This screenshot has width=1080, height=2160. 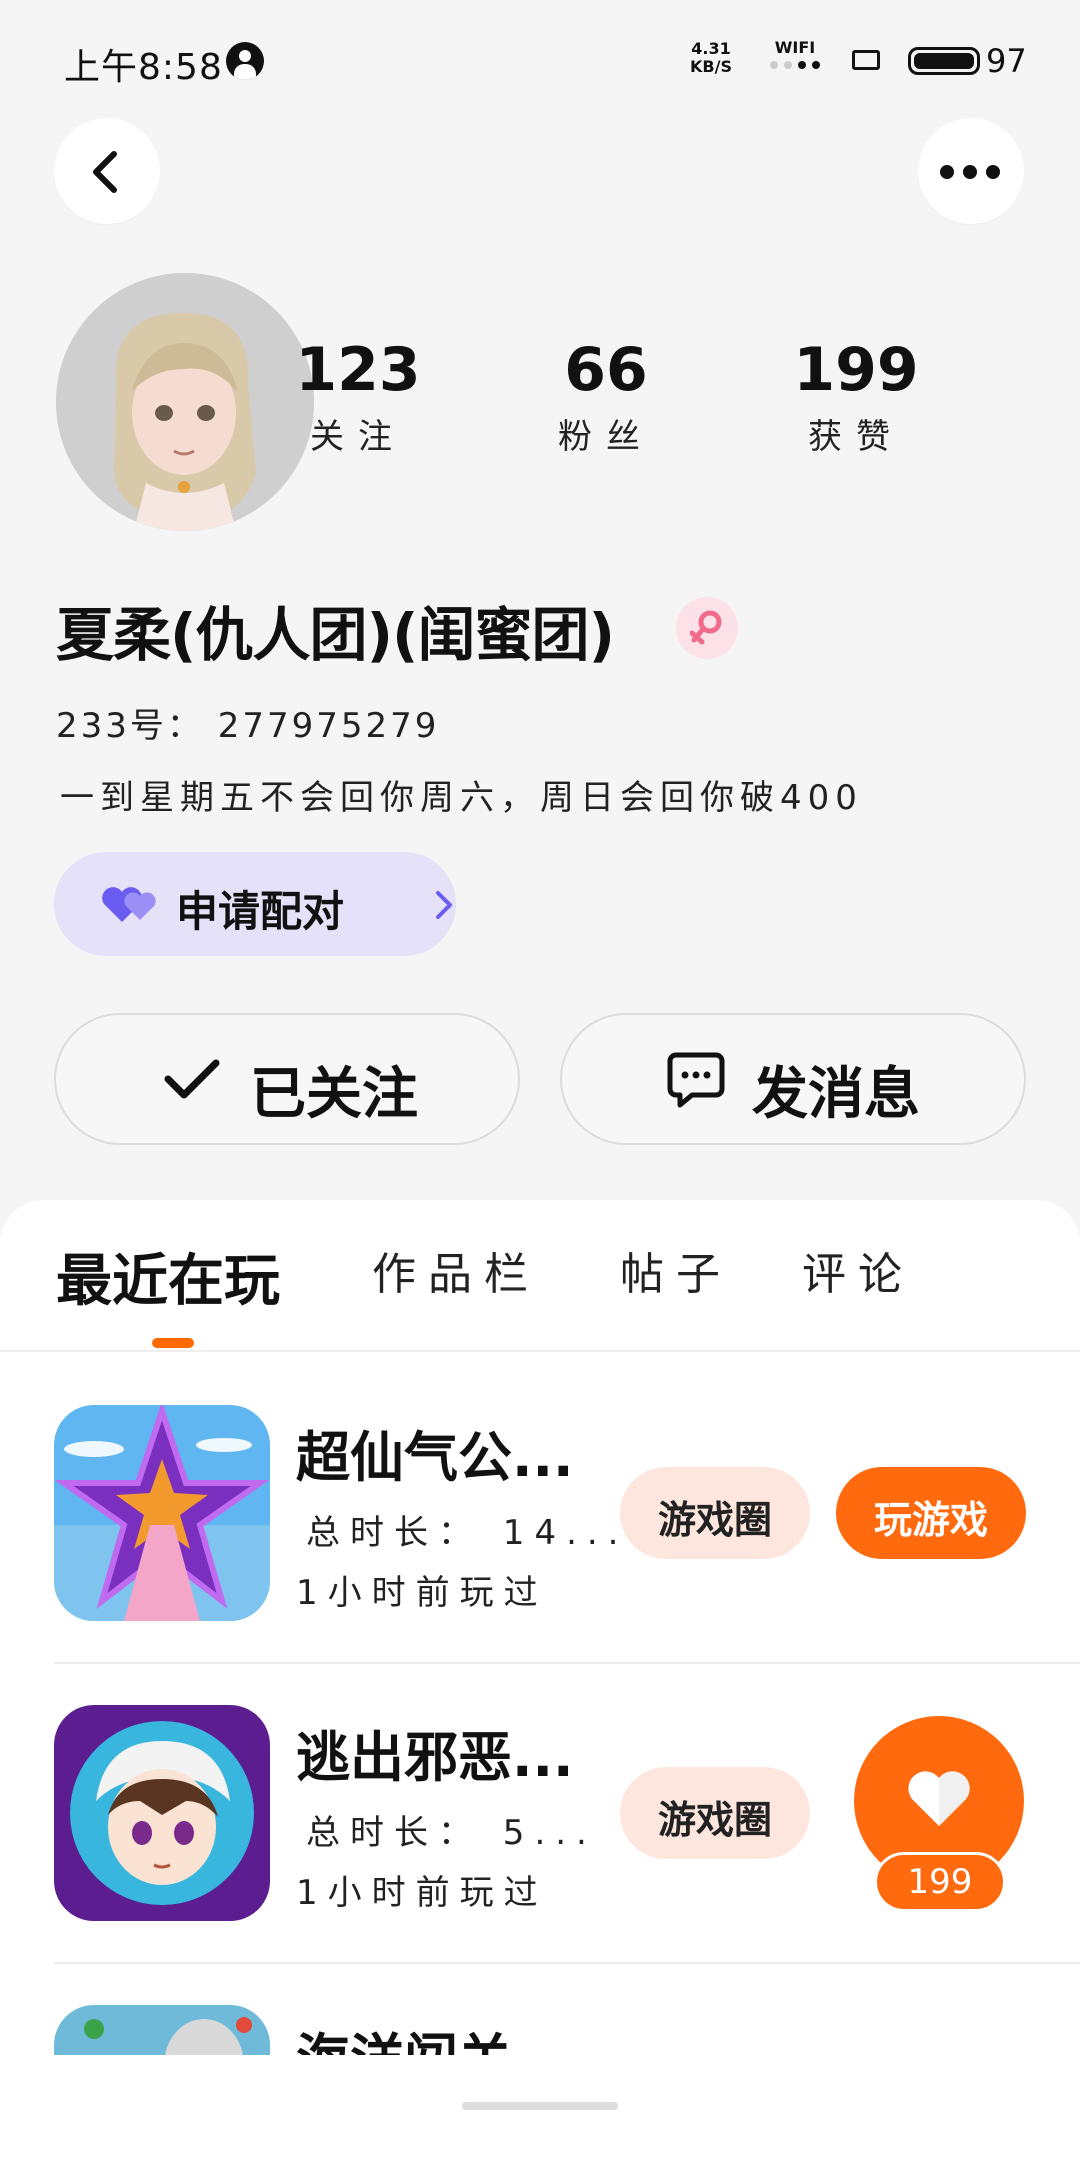 I want to click on game-row: 超仙气公... 总时长： 14... 1小时前玩过 游戏圈 玩游戏, so click(x=540, y=1555).